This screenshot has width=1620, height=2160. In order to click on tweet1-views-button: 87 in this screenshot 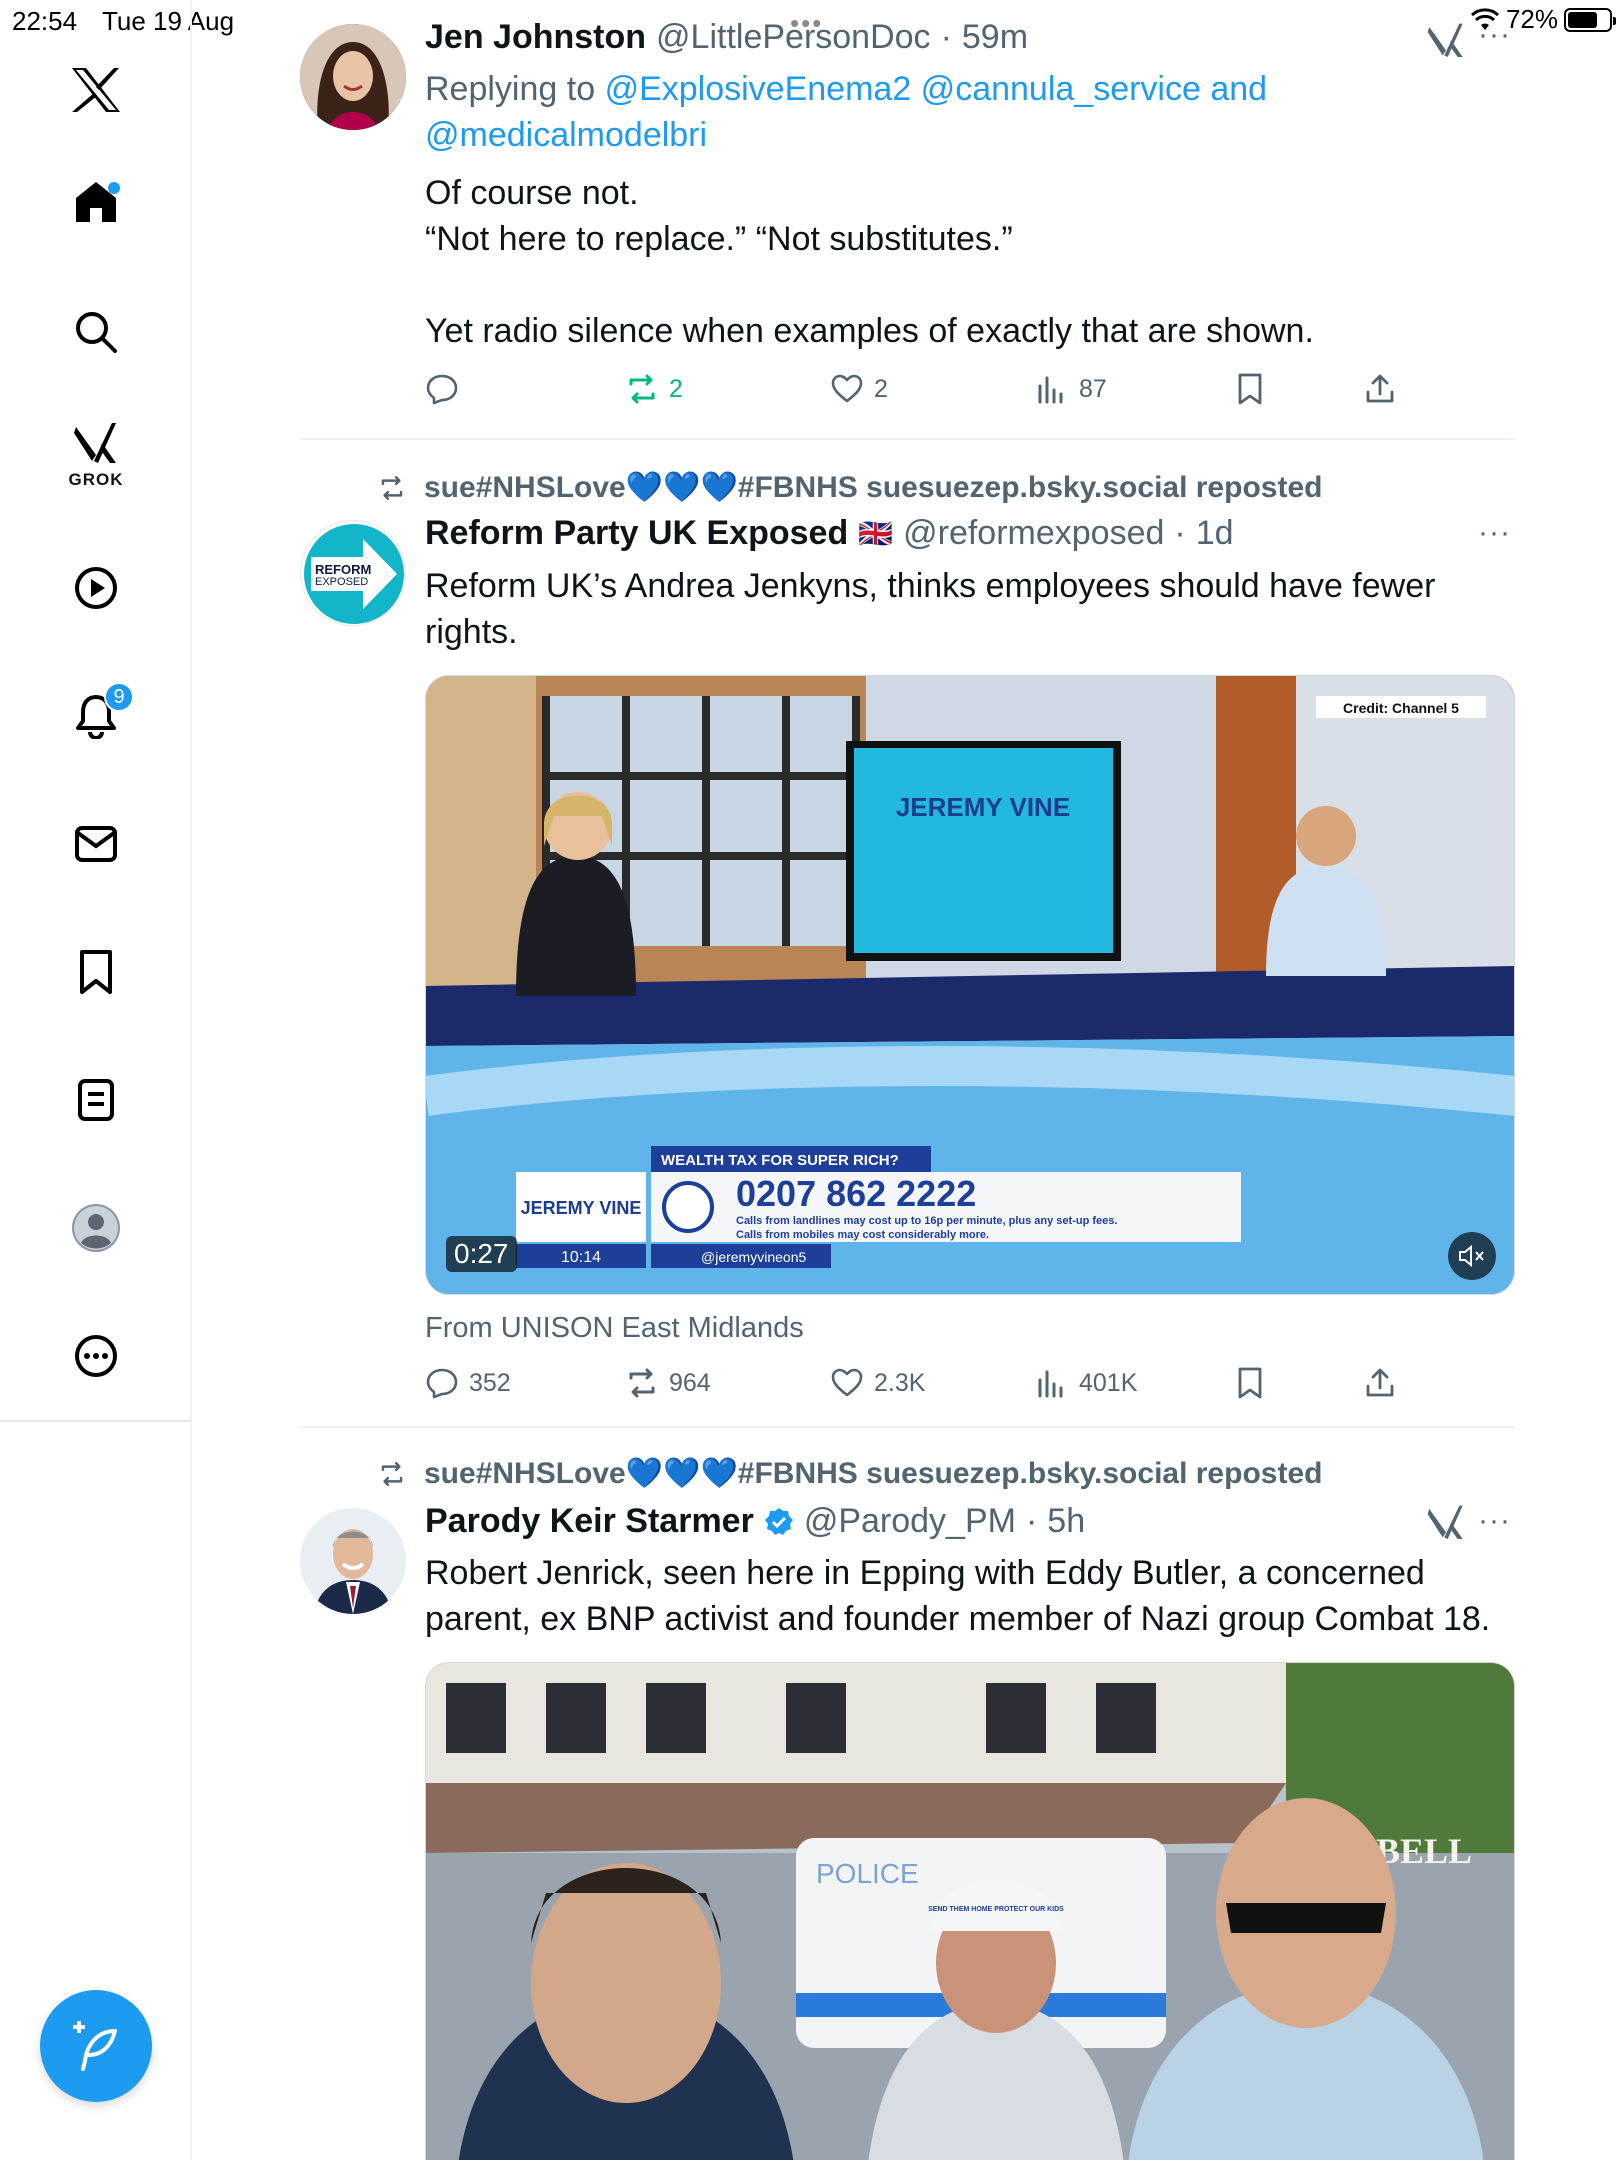, I will do `click(1071, 389)`.